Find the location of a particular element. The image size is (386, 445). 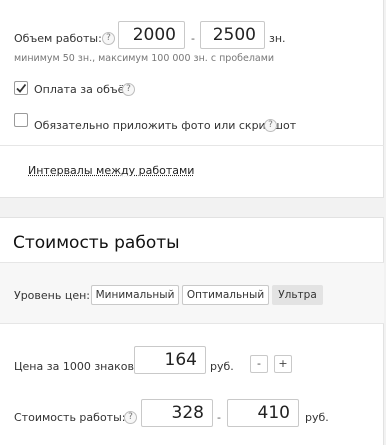

per1000-label: Цена за 1000 знаков: is located at coordinates (76, 366).